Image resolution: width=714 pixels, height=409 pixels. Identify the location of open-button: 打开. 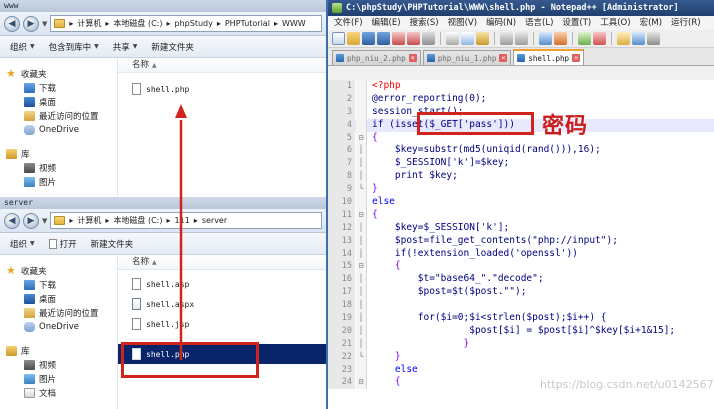
(62, 244).